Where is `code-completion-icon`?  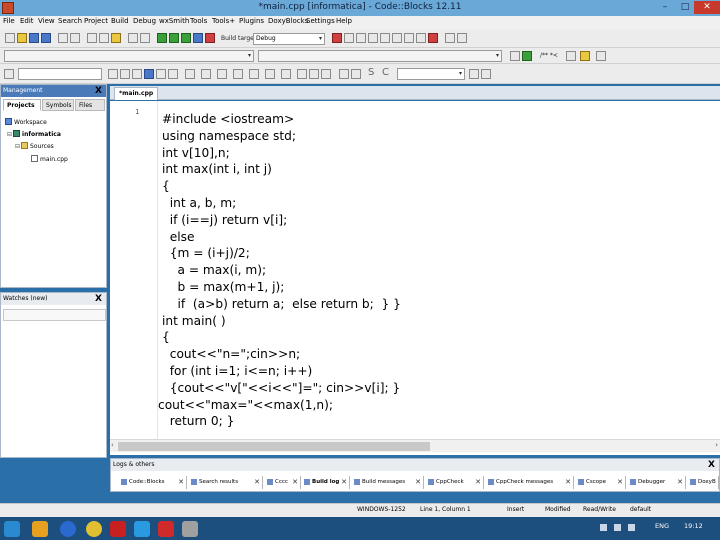 code-completion-icon is located at coordinates (9, 74).